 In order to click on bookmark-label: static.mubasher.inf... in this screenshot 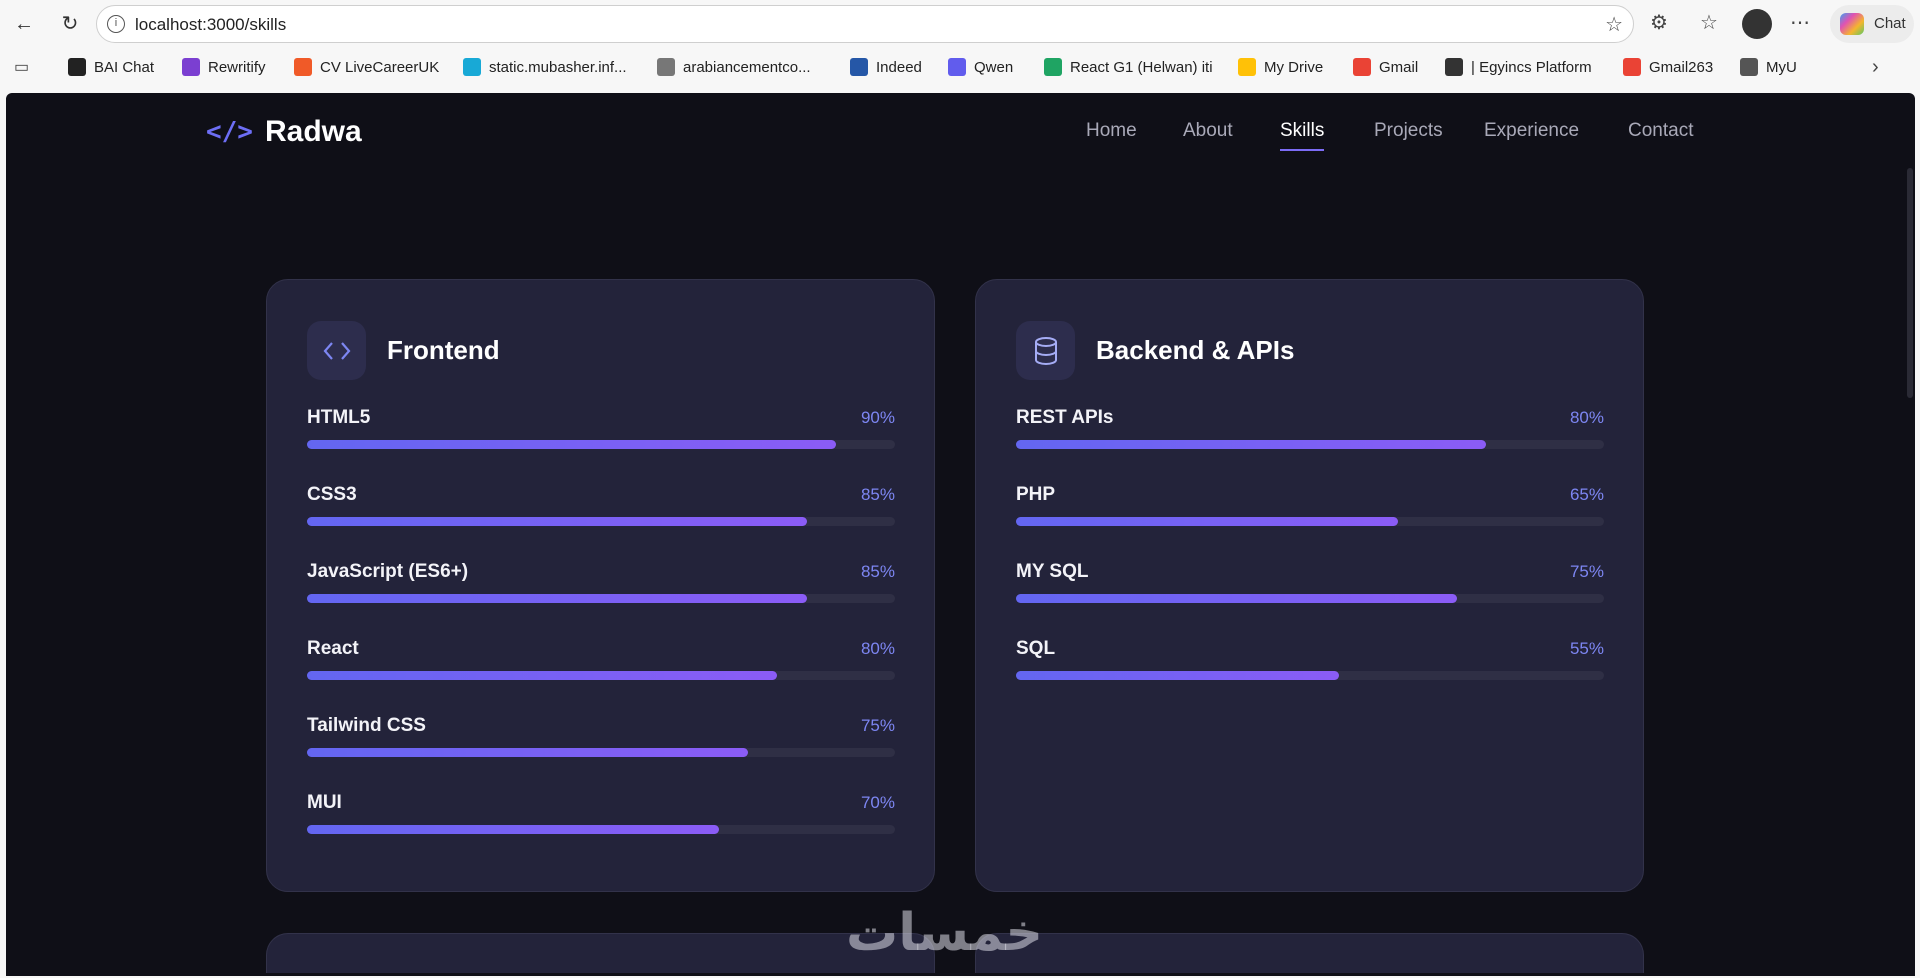, I will do `click(558, 67)`.